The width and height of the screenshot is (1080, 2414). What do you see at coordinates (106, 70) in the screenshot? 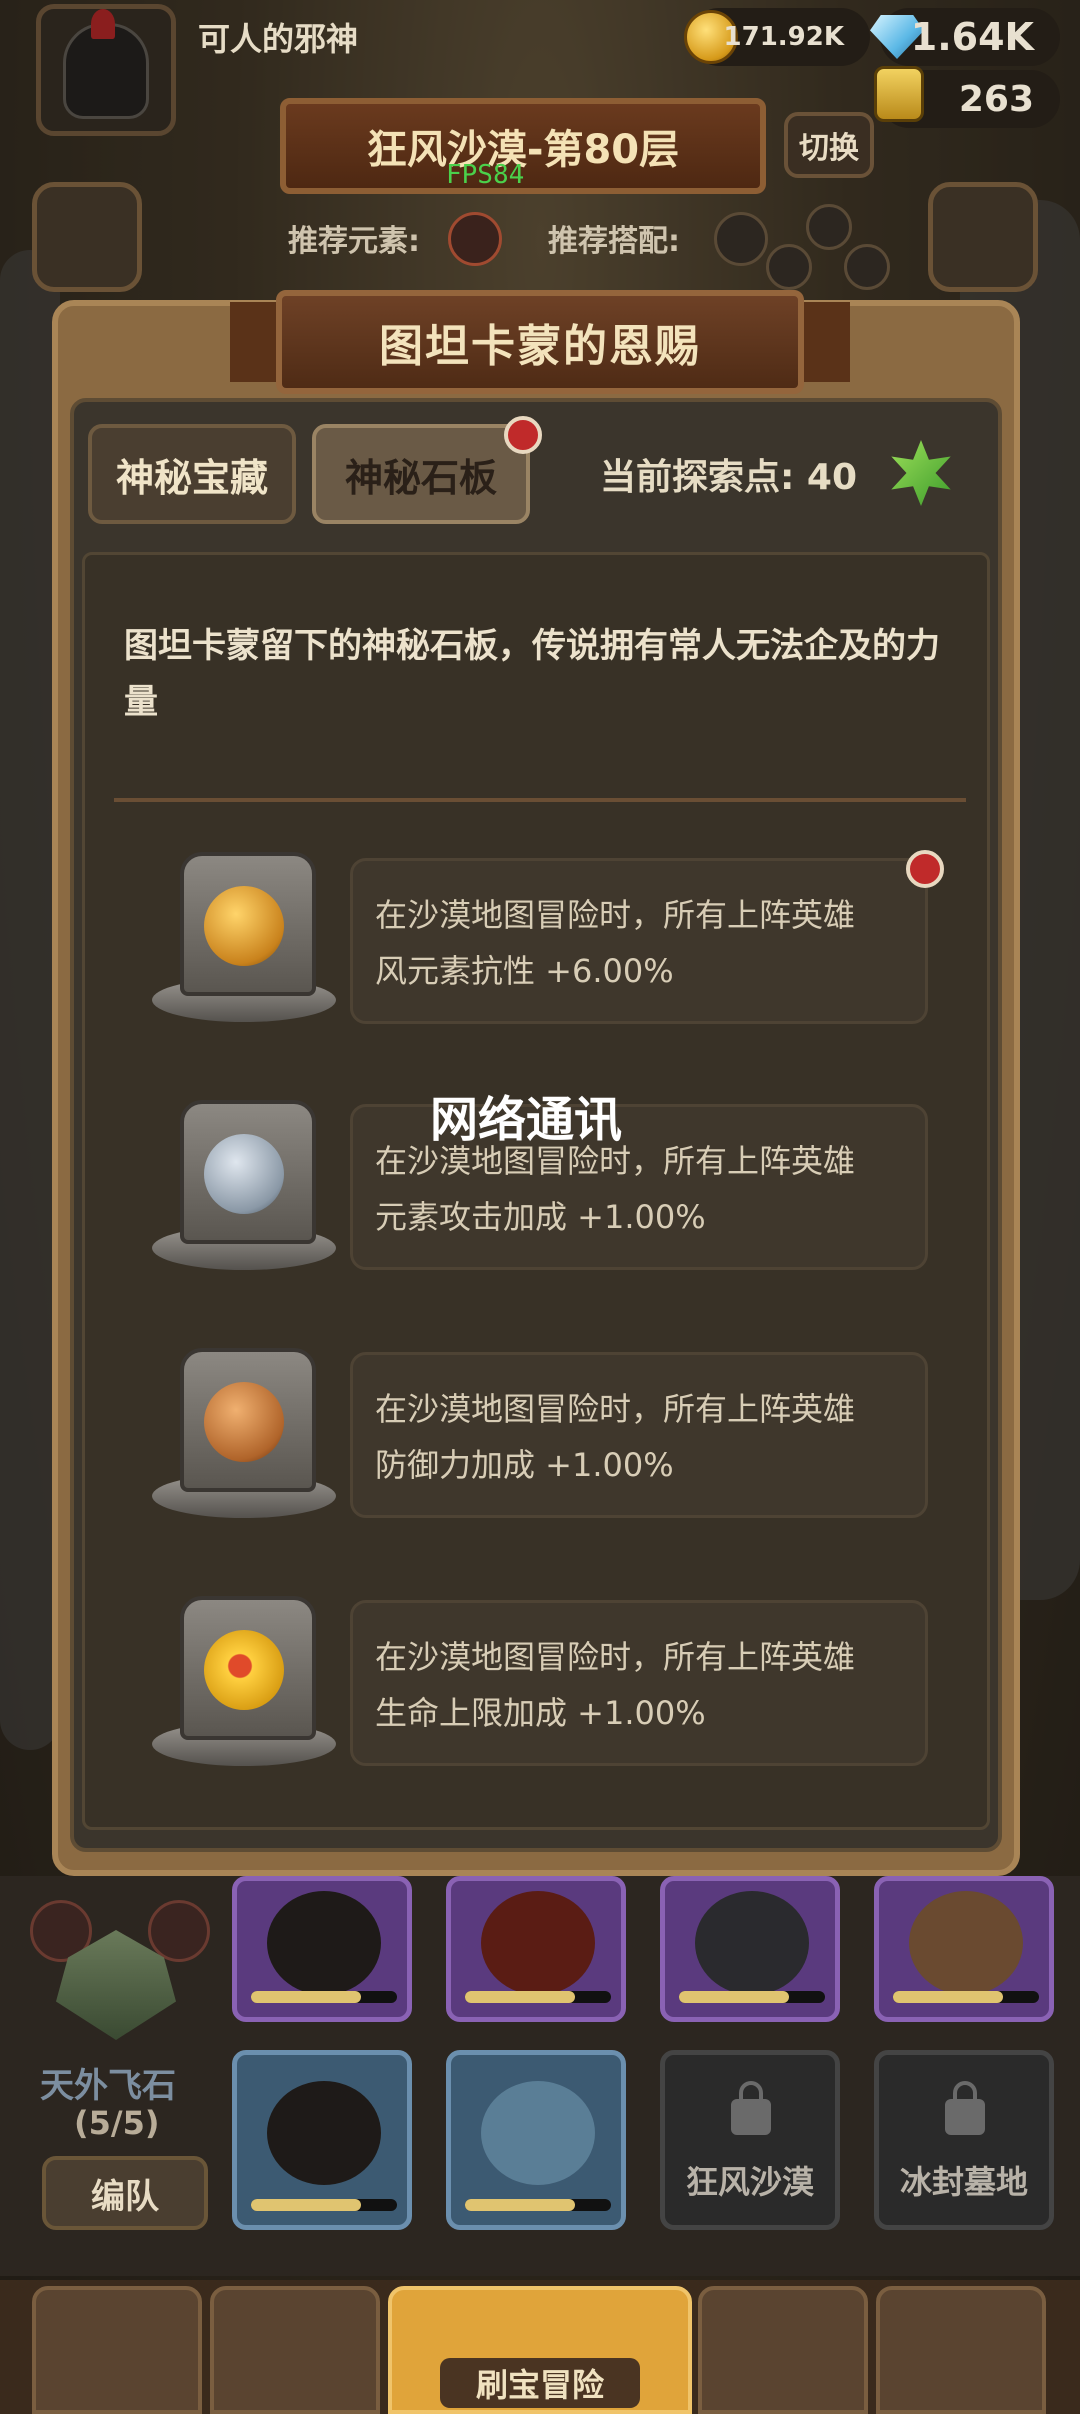
I see `player-avatar` at bounding box center [106, 70].